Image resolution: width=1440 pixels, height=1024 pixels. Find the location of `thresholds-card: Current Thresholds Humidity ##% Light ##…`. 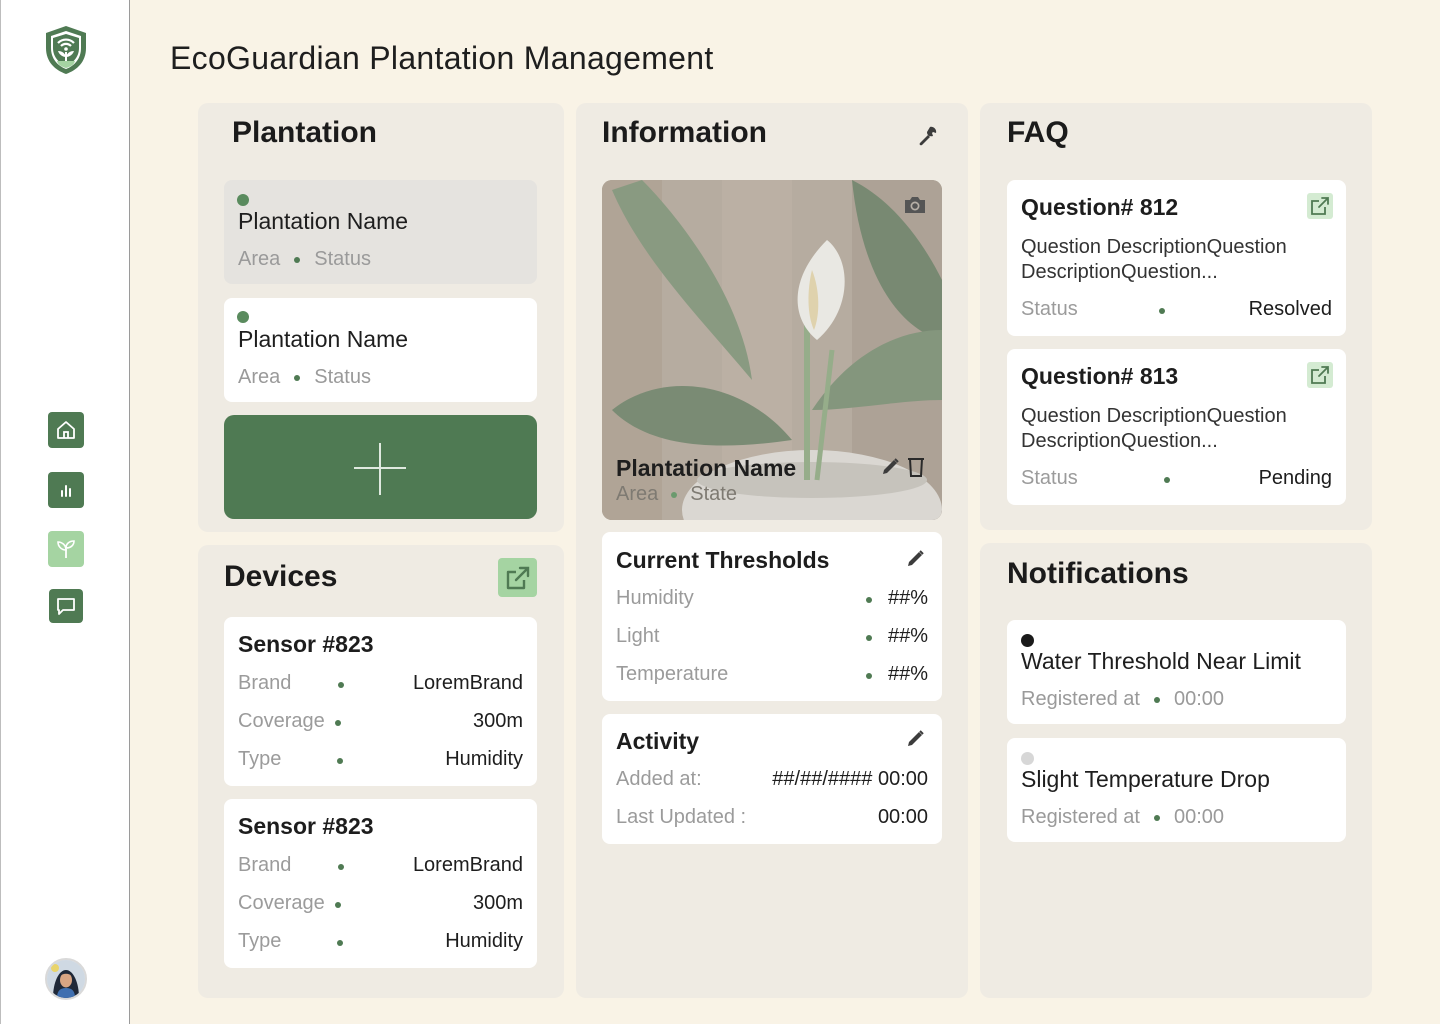

thresholds-card: Current Thresholds Humidity ##% Light ##… is located at coordinates (772, 616).